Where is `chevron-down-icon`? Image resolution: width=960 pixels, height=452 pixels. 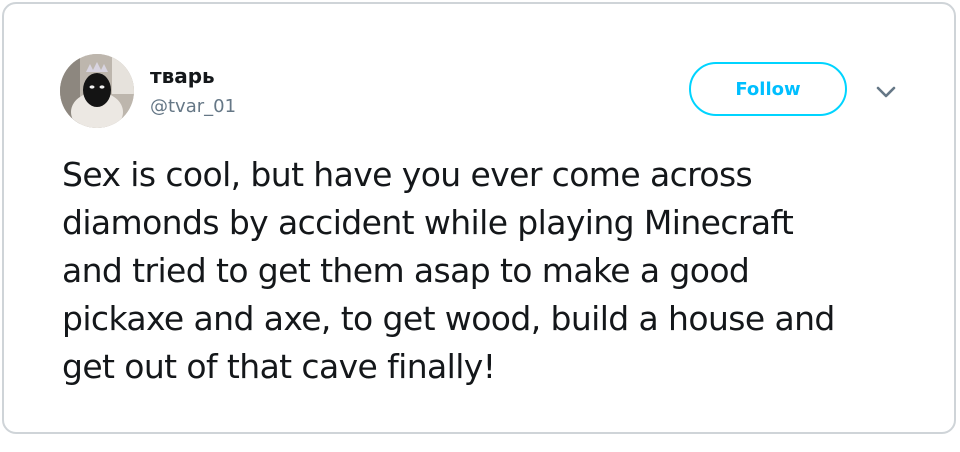
chevron-down-icon is located at coordinates (886, 92).